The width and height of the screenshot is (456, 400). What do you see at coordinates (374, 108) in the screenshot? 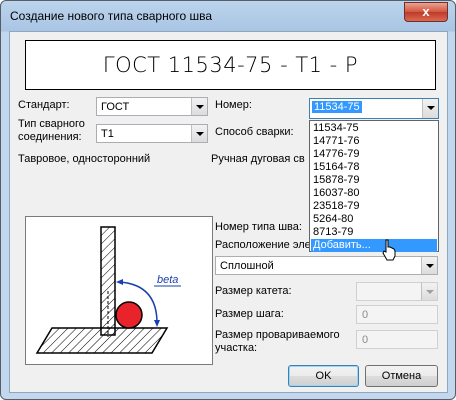
I see `number-select: 11534-75` at bounding box center [374, 108].